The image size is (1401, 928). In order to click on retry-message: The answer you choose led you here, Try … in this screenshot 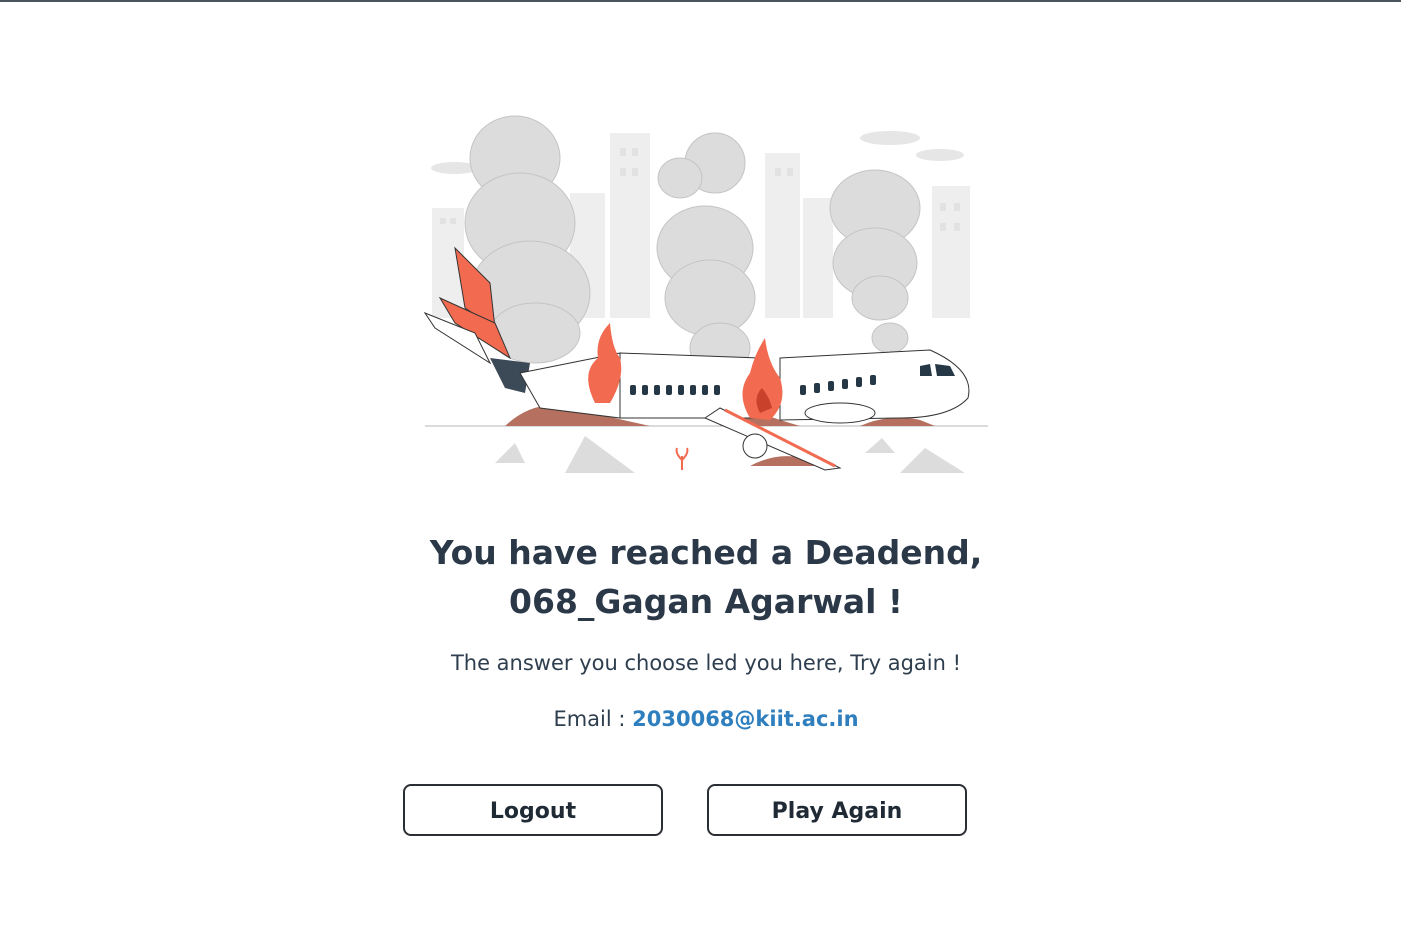, I will do `click(706, 663)`.